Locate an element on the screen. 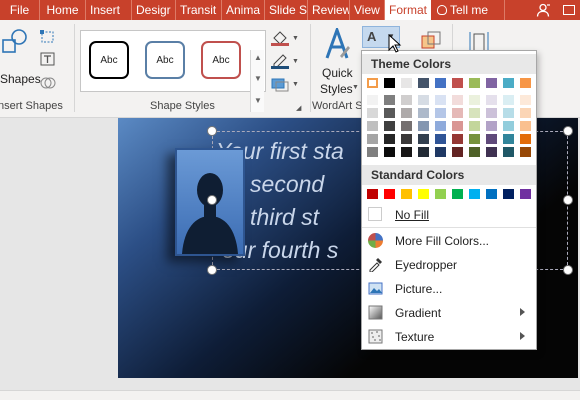  quick-styles-dropdown-icon: ▼ is located at coordinates (355, 87).